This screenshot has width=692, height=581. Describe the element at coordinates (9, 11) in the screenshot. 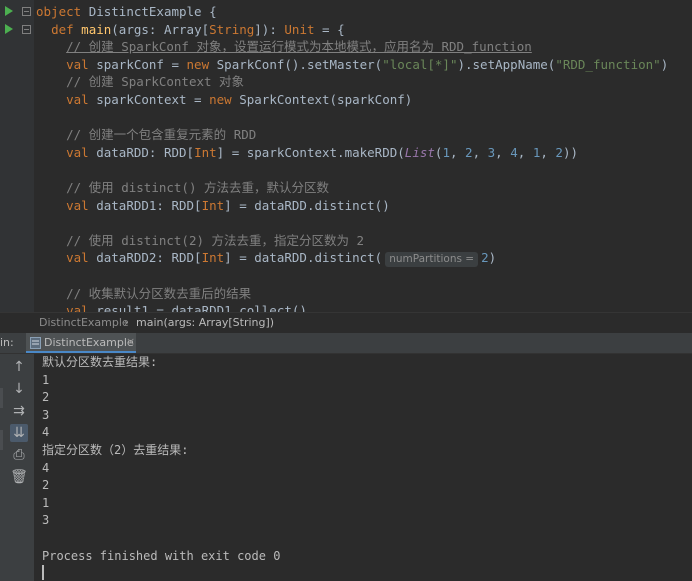

I see `run-object-icon` at that location.